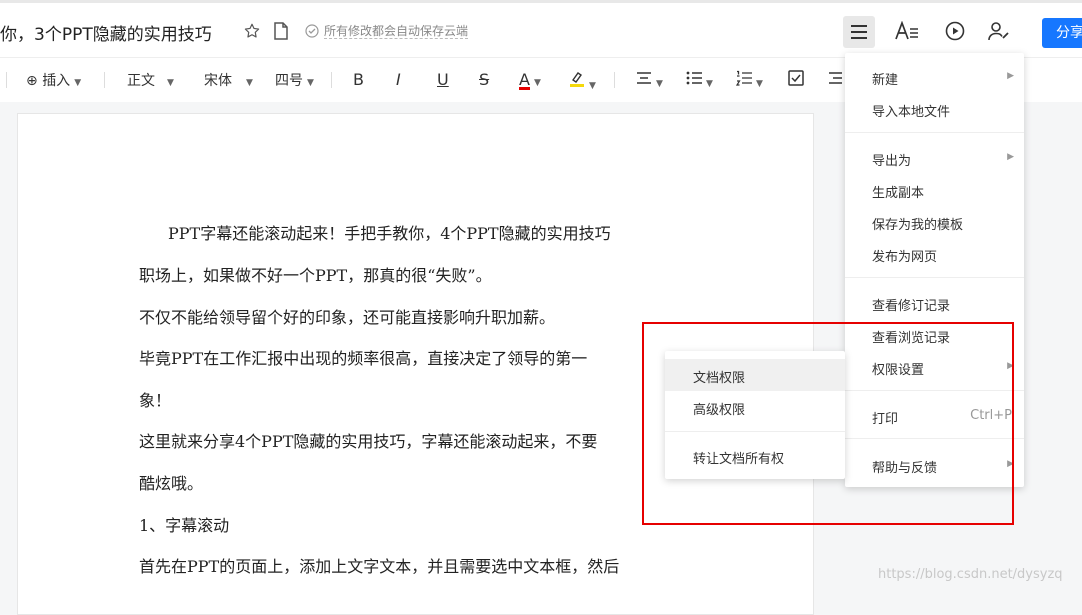  Describe the element at coordinates (738, 457) in the screenshot. I see `submenu-item-transfer-ownership: 转让文档所有权` at that location.